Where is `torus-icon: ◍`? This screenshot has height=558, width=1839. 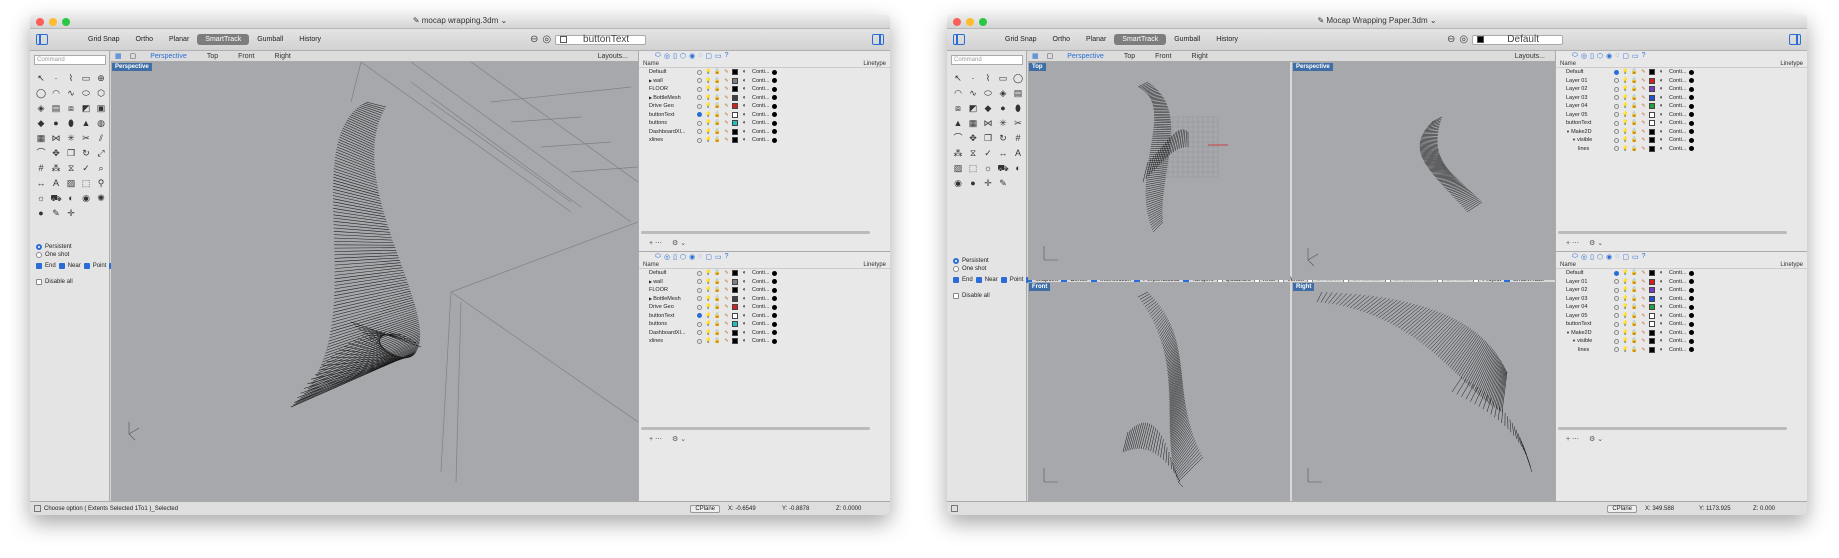 torus-icon: ◍ is located at coordinates (101, 123).